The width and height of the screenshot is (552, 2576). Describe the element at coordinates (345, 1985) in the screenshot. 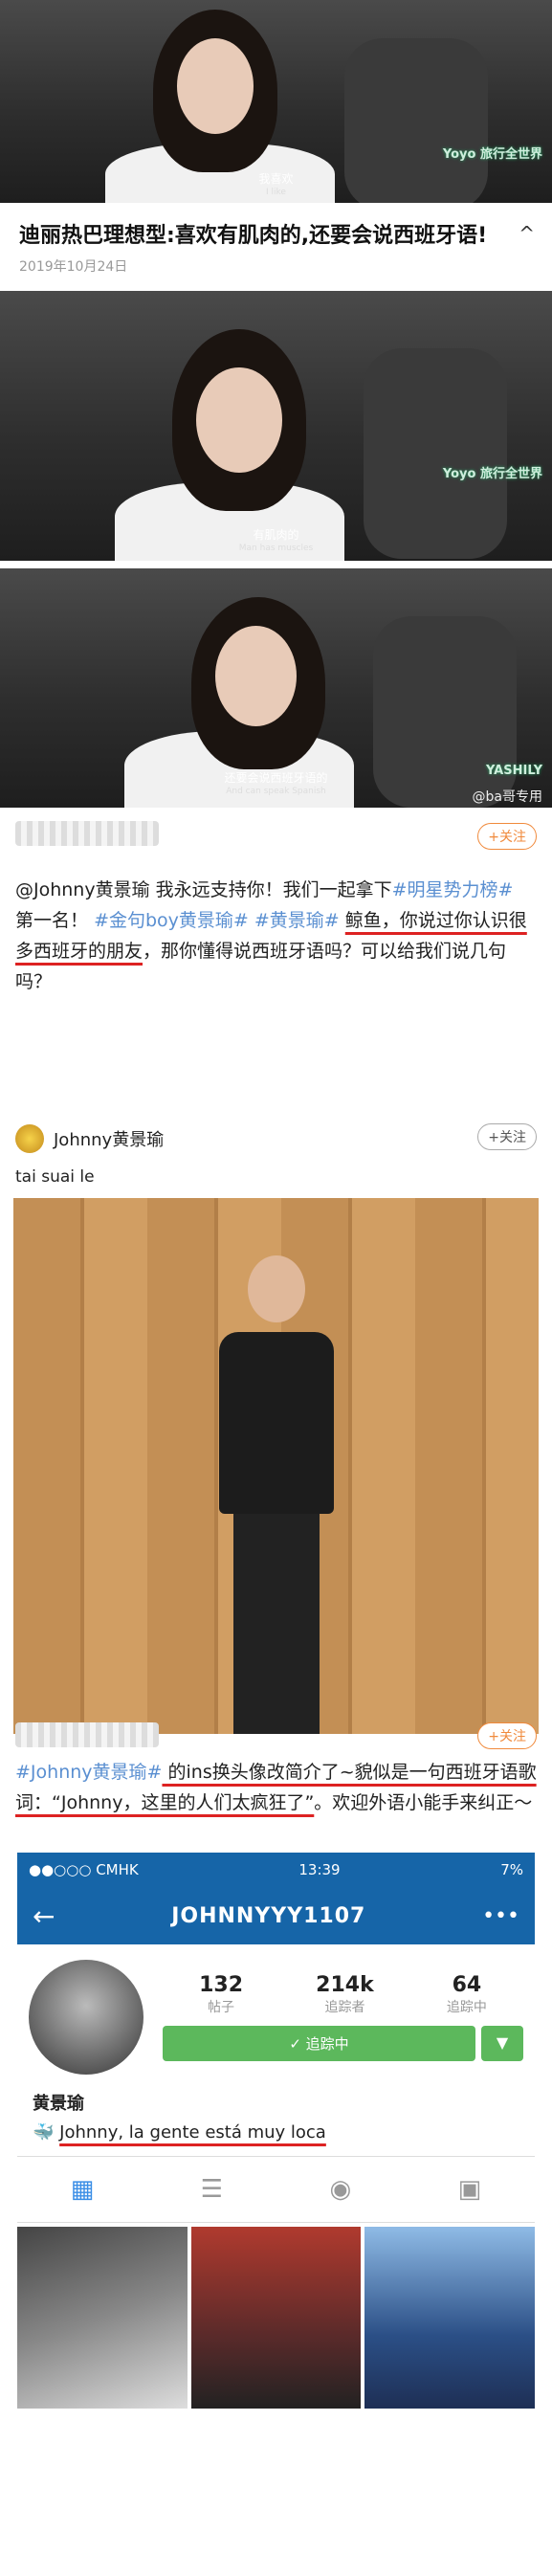

I see `stat-number: 214k` at that location.